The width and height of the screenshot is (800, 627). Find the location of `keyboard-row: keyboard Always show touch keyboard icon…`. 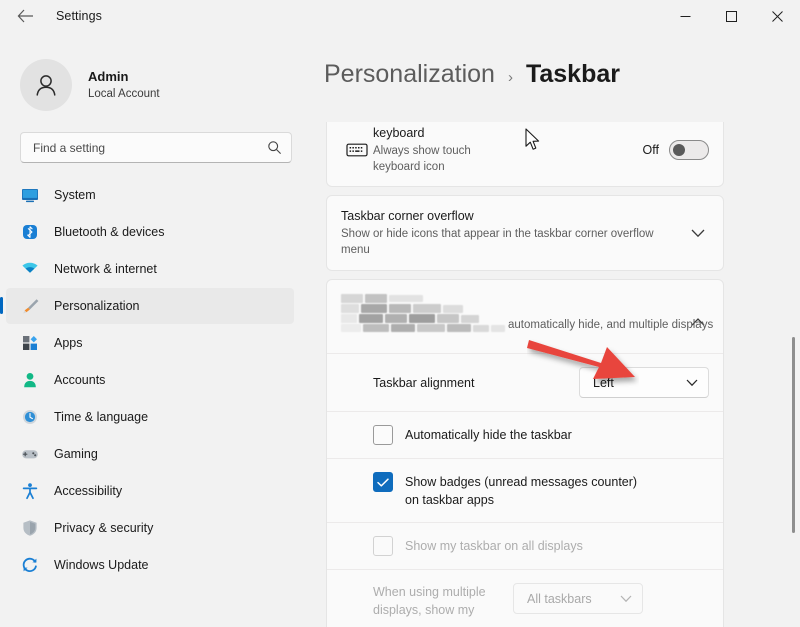

keyboard-row: keyboard Always show touch keyboard icon… is located at coordinates (525, 154).